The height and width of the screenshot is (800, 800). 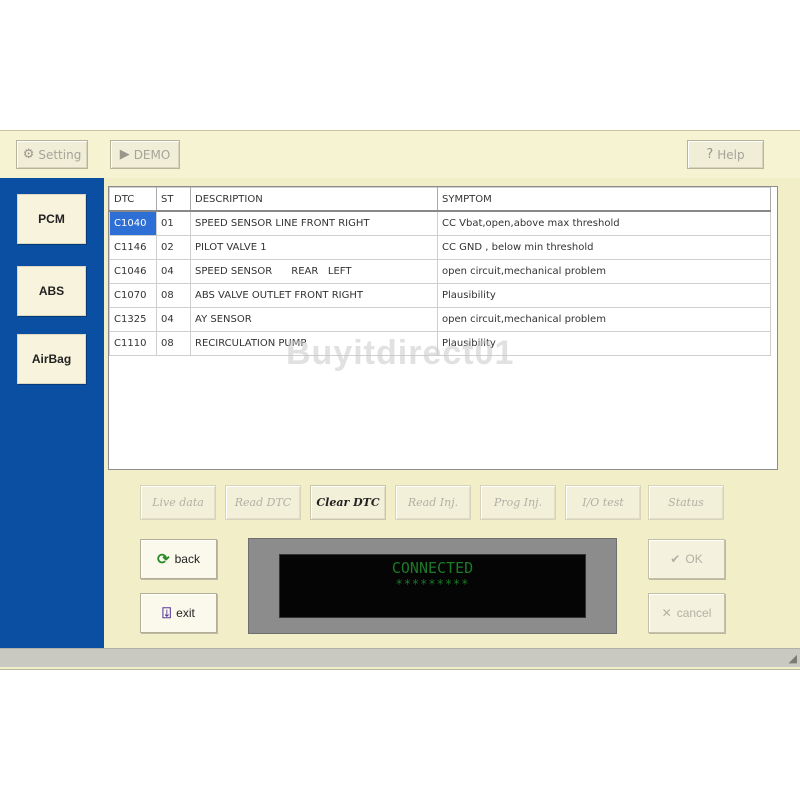 What do you see at coordinates (133, 247) in the screenshot?
I see `dtc-cell: C1146` at bounding box center [133, 247].